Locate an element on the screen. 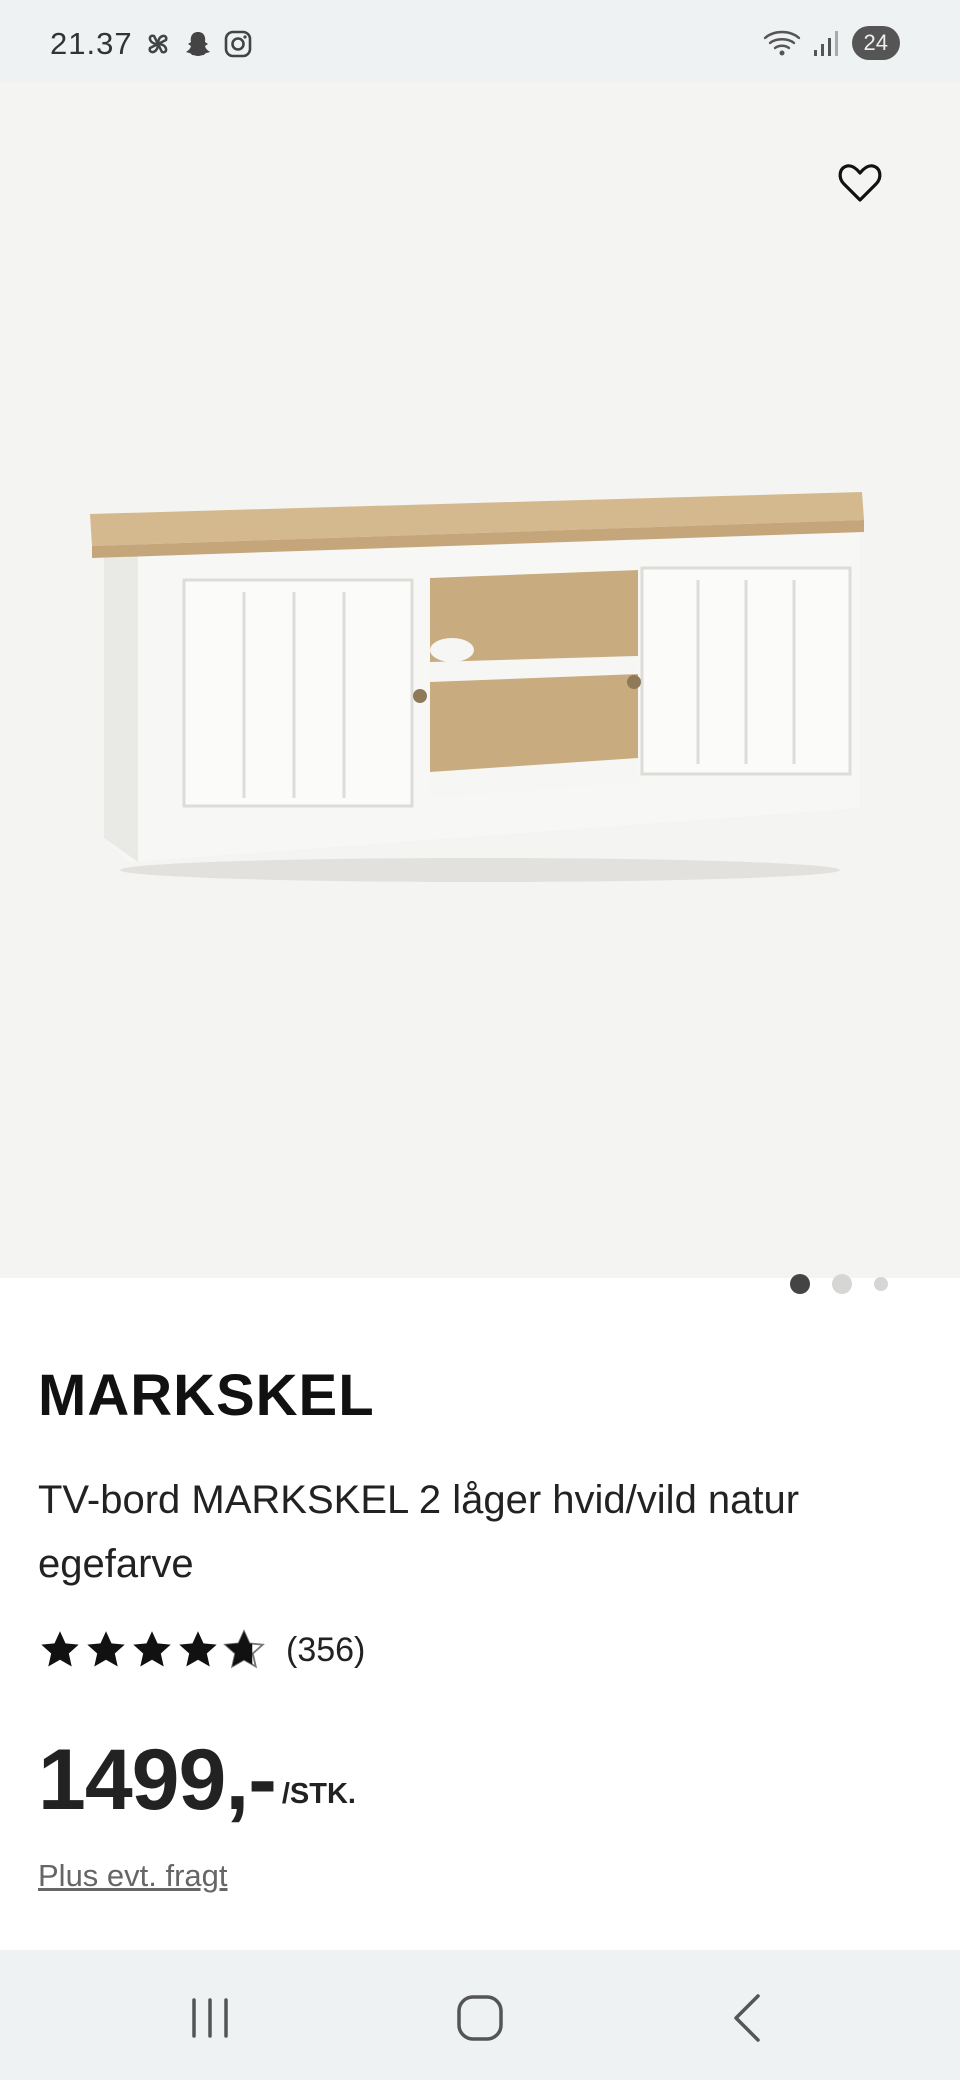  snapchat-icon is located at coordinates (198, 44).